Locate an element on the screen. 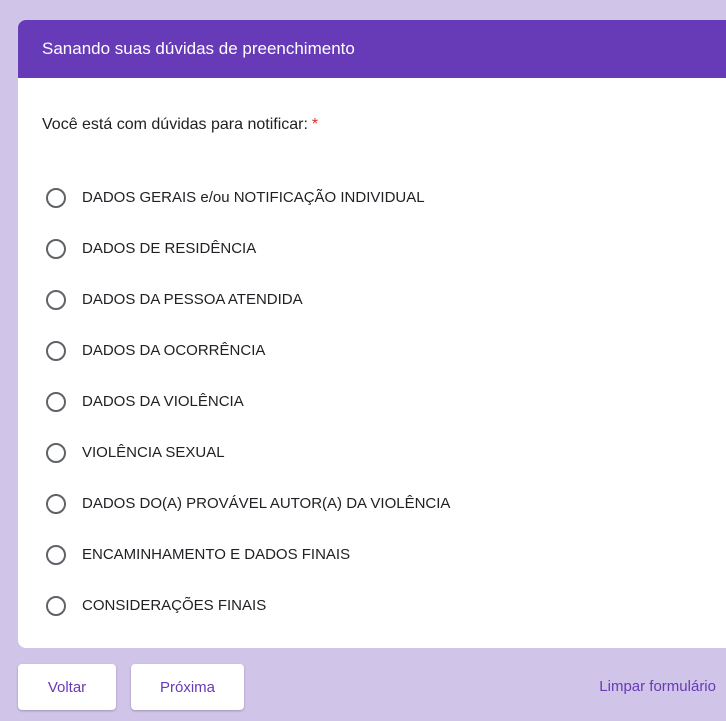  question-title: Você está com dúvidas para notificar: * is located at coordinates (180, 125).